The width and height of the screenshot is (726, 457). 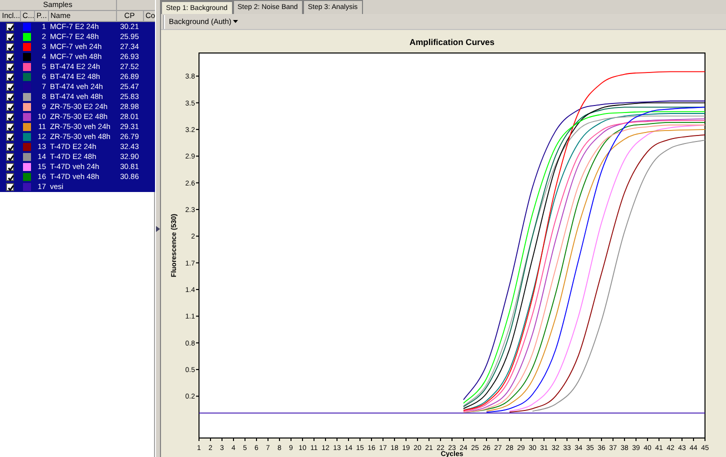 What do you see at coordinates (452, 42) in the screenshot?
I see `chart-title: Amplification Curves` at bounding box center [452, 42].